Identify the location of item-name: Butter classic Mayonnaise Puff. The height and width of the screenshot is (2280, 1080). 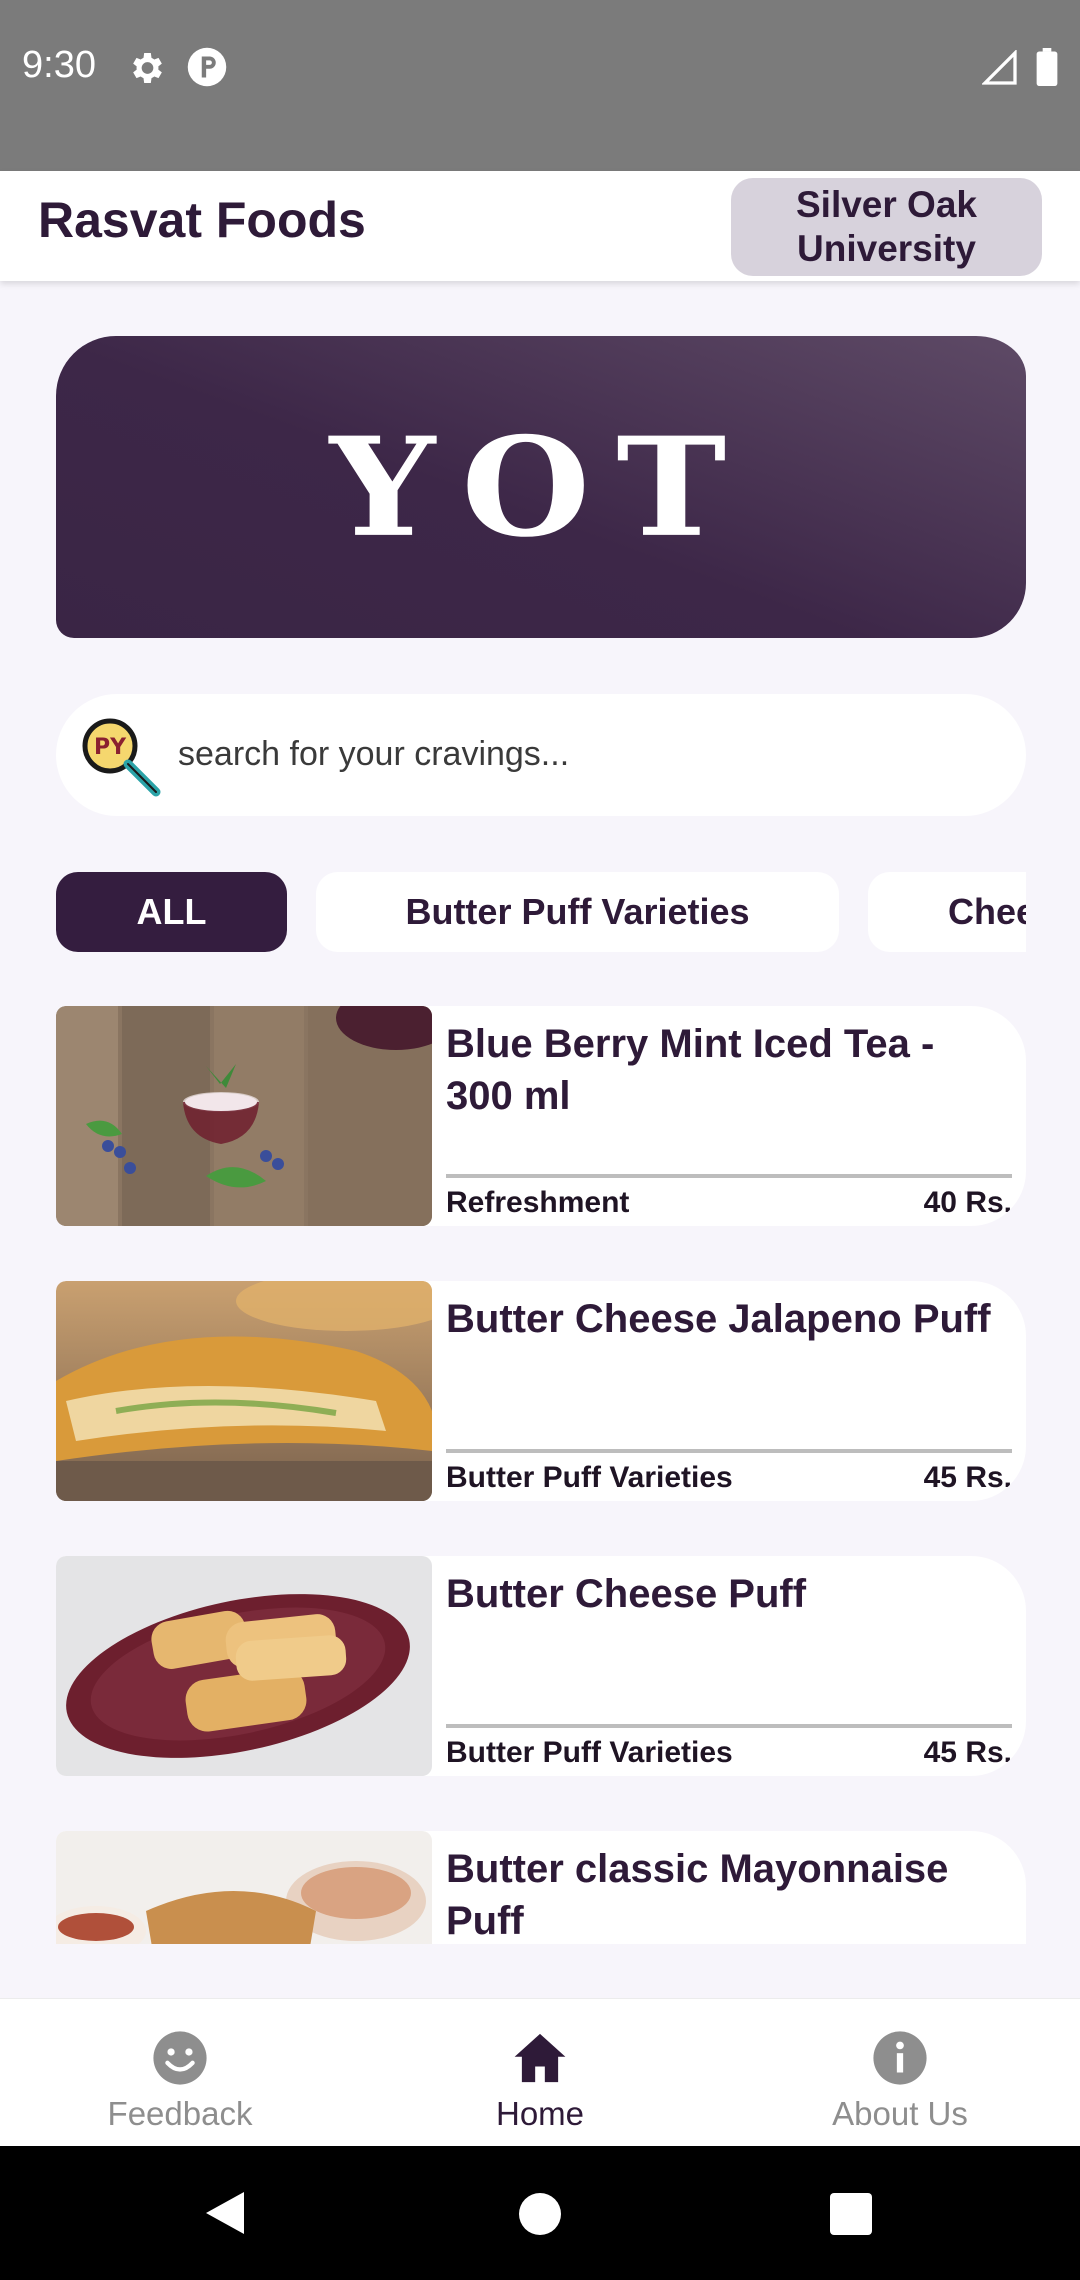
(697, 1895).